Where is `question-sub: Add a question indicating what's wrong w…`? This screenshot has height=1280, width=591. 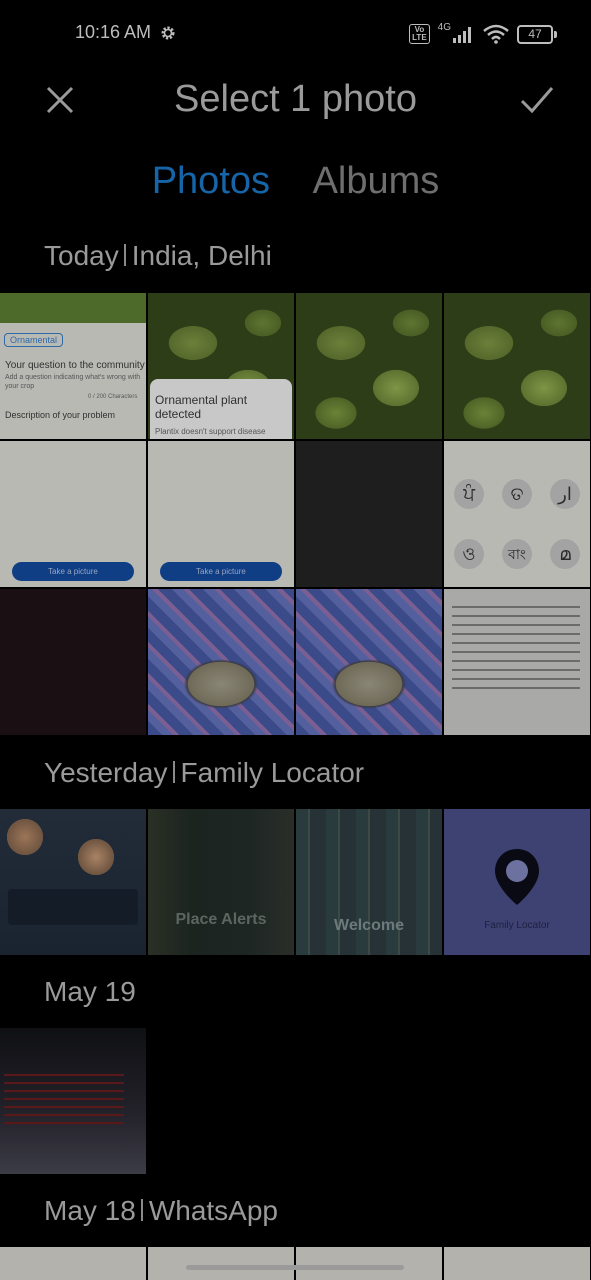
question-sub: Add a question indicating what's wrong w… is located at coordinates (73, 382).